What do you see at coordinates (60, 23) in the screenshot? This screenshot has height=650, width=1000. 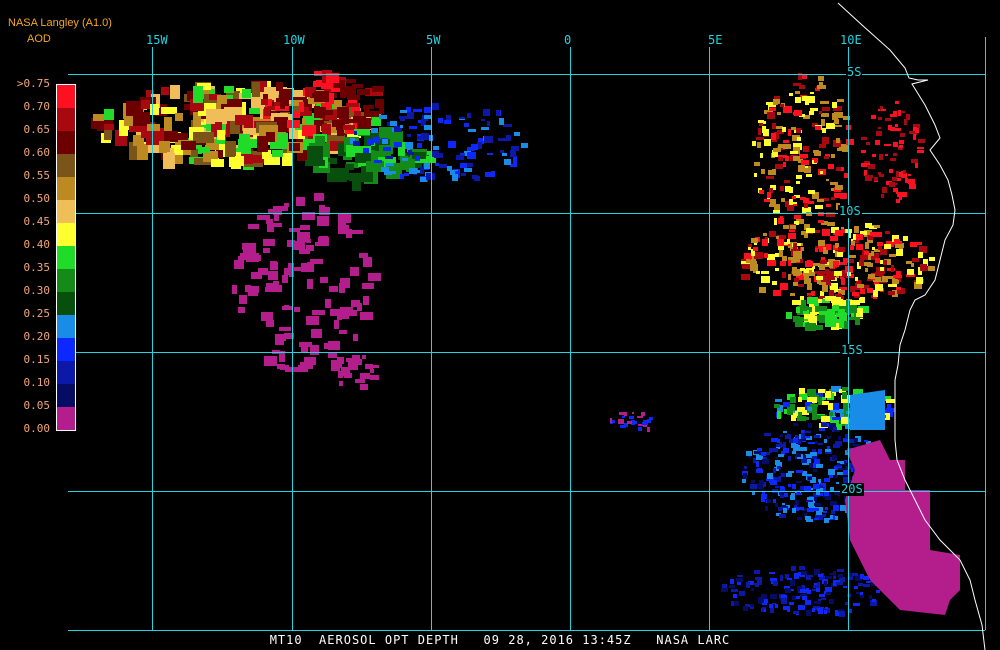 I see `source-title: NASA Langley (A1.0)` at bounding box center [60, 23].